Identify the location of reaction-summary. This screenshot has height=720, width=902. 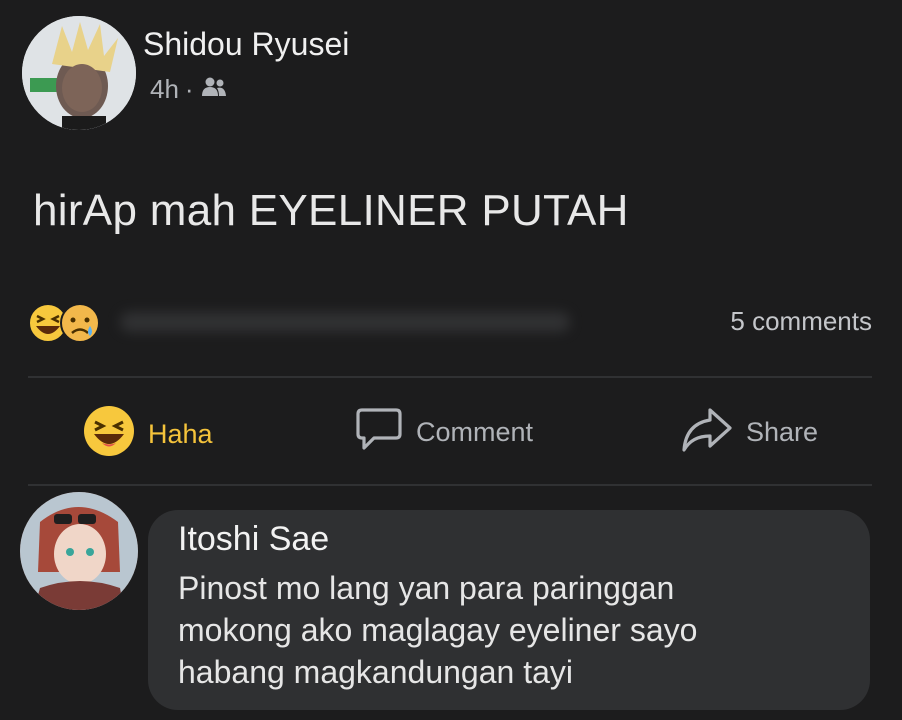
(64, 323).